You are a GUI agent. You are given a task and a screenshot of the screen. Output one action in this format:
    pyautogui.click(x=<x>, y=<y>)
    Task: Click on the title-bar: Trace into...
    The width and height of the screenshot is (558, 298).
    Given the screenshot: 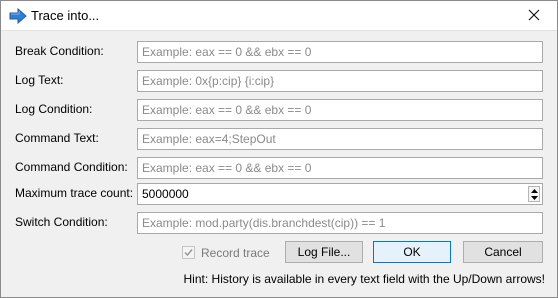 What is the action you would take?
    pyautogui.click(x=279, y=16)
    